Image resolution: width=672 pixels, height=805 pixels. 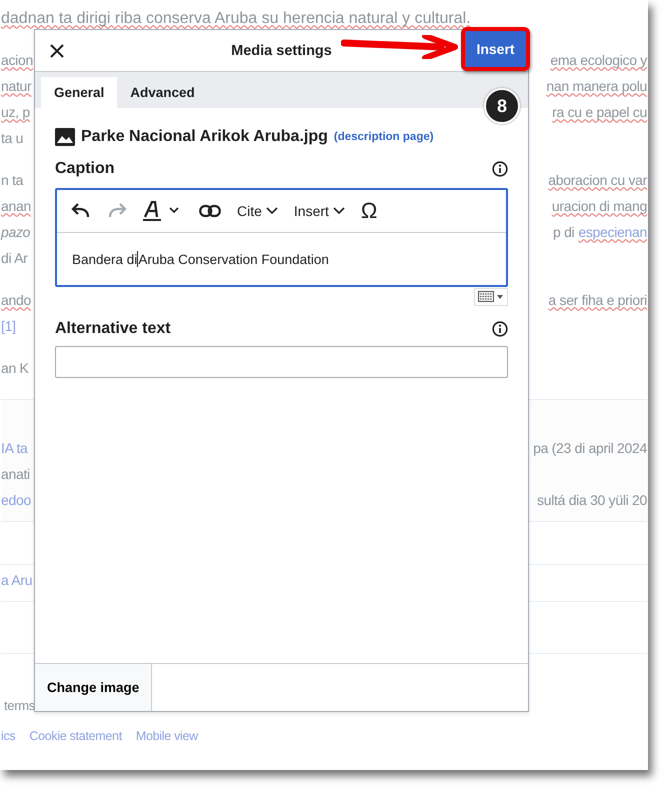 I want to click on link-icon, so click(x=210, y=211).